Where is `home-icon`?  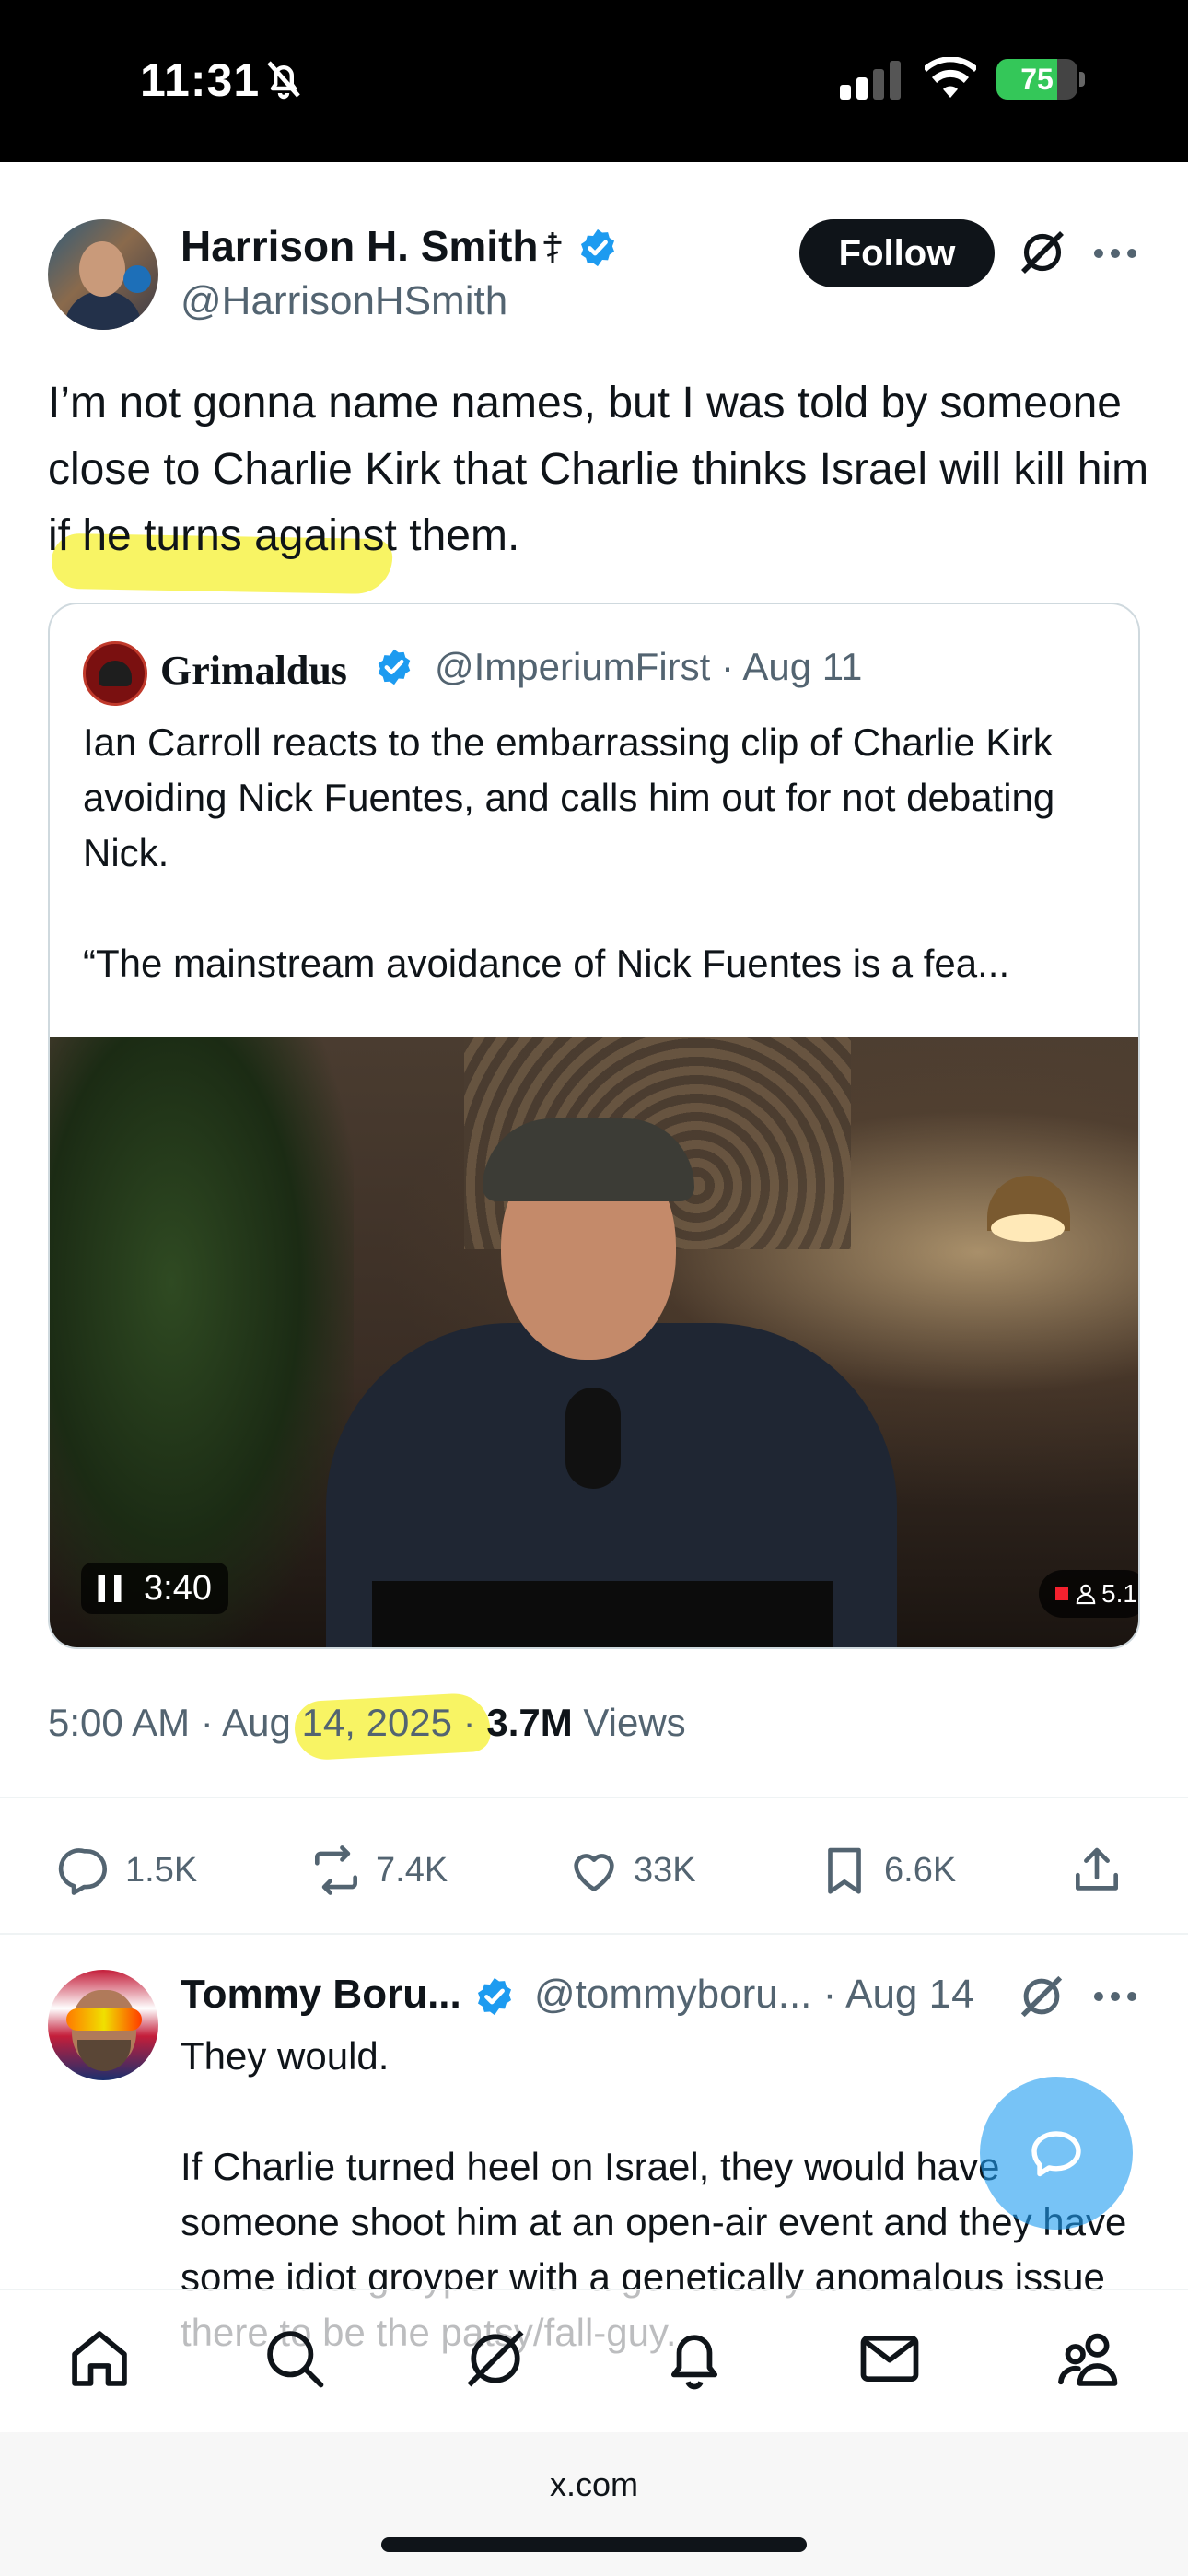
home-icon is located at coordinates (99, 2359).